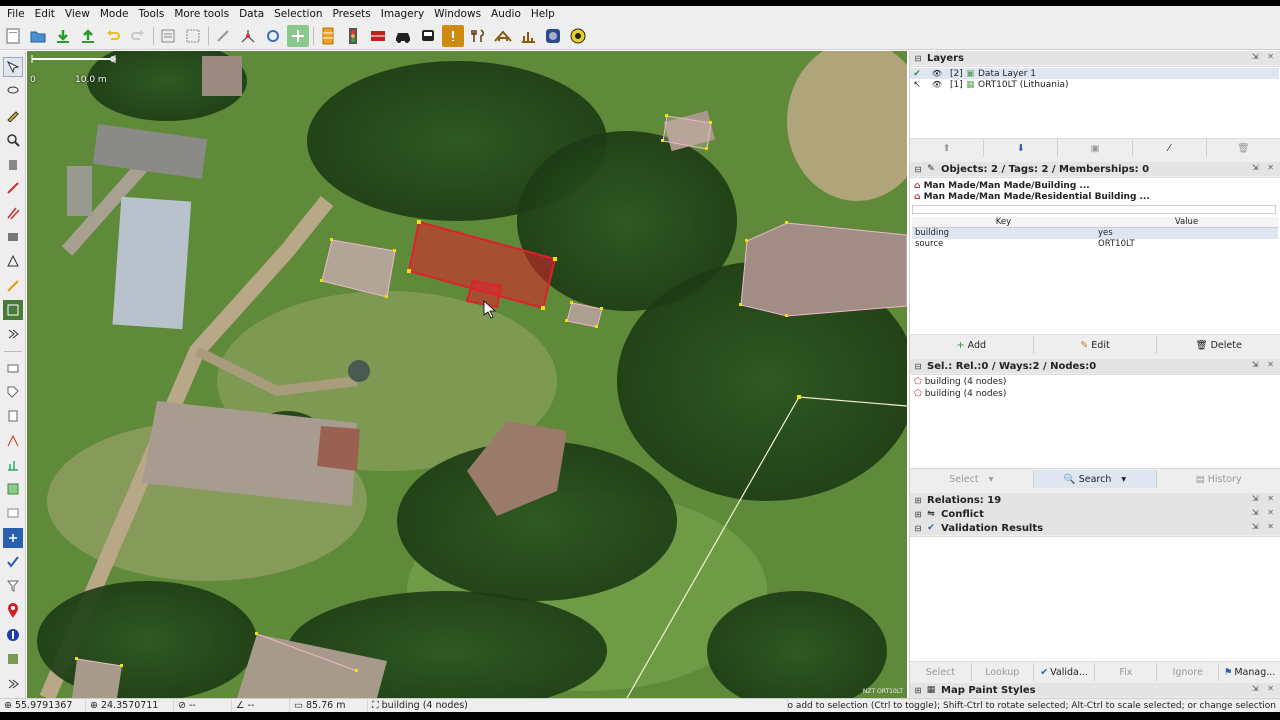  What do you see at coordinates (1218, 345) in the screenshot?
I see `delete-tag-button: 🗑 Delete` at bounding box center [1218, 345].